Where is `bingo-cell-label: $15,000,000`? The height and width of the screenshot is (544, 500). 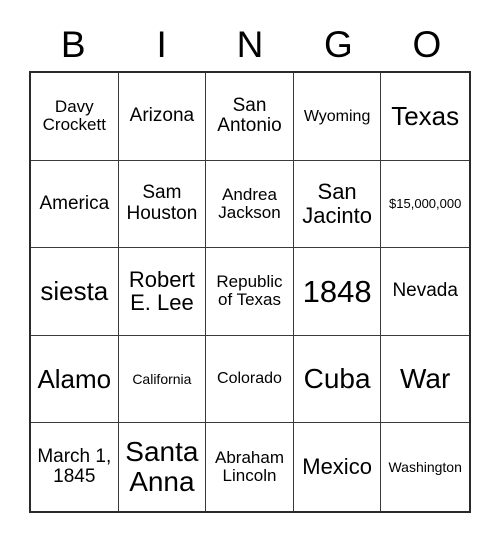 bingo-cell-label: $15,000,000 is located at coordinates (425, 203).